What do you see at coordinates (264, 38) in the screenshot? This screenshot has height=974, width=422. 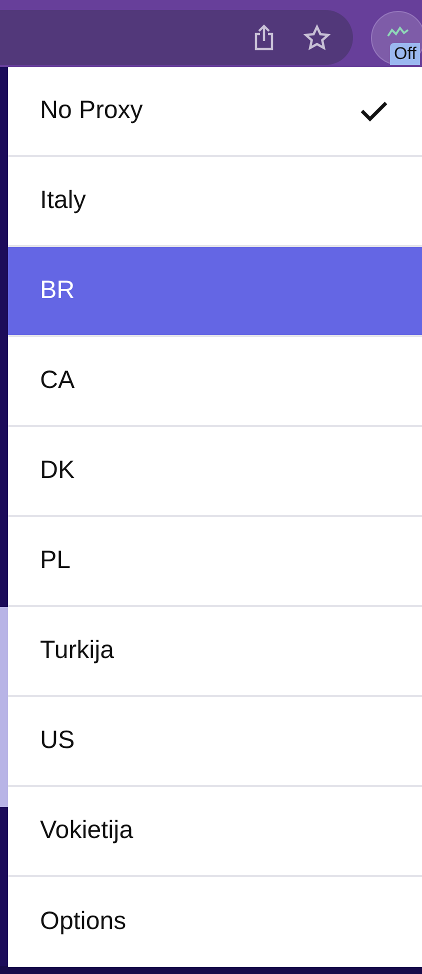 I see `share-icon` at bounding box center [264, 38].